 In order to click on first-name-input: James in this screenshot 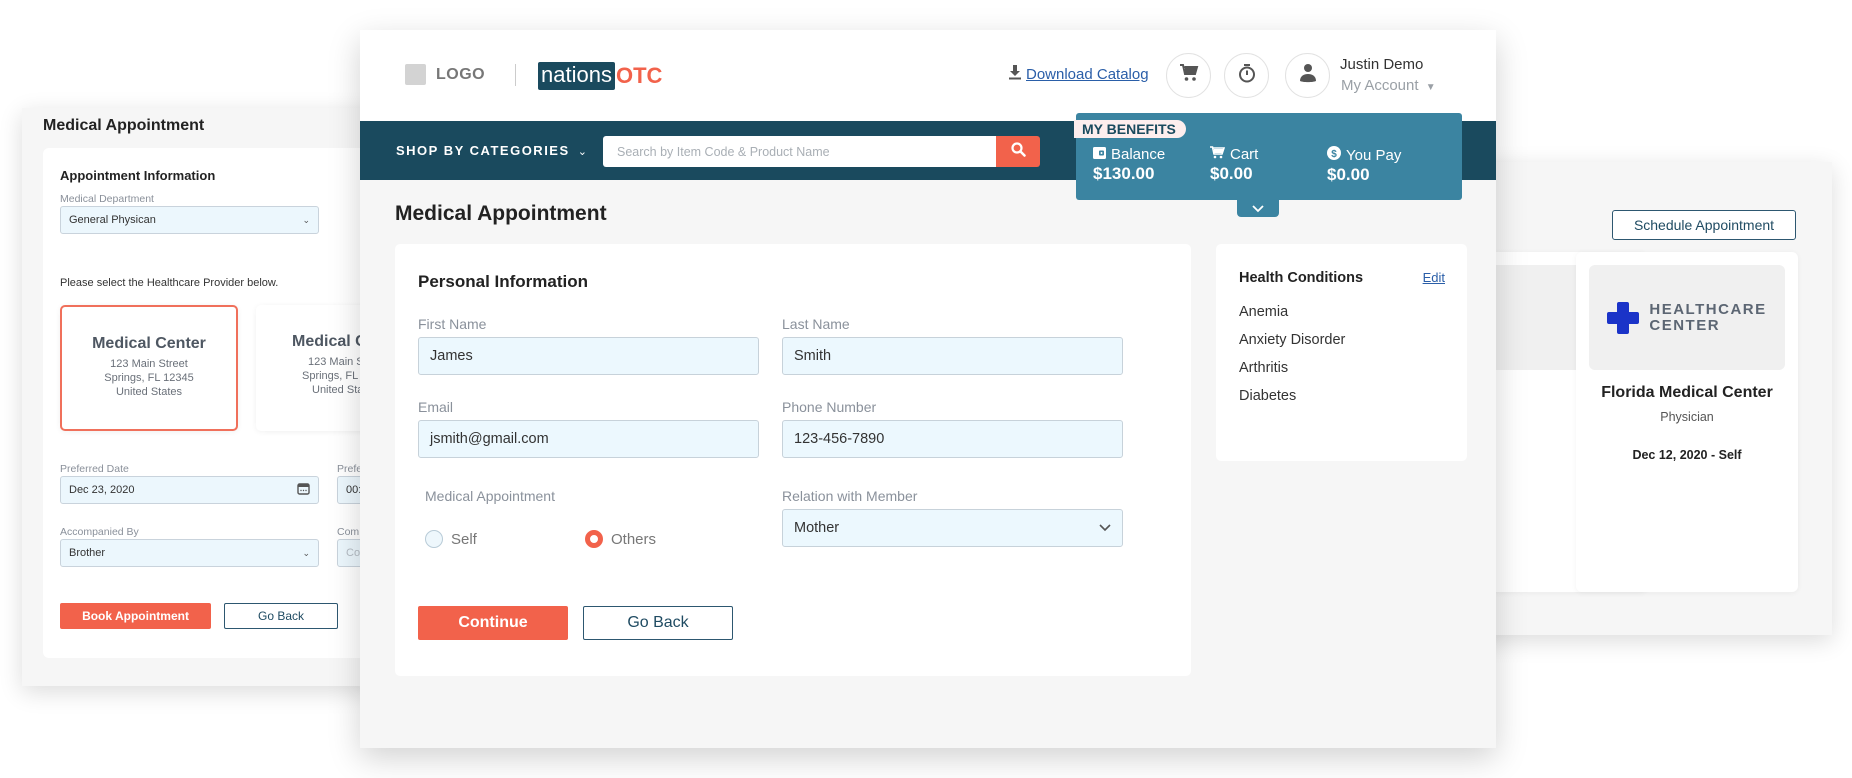, I will do `click(588, 356)`.